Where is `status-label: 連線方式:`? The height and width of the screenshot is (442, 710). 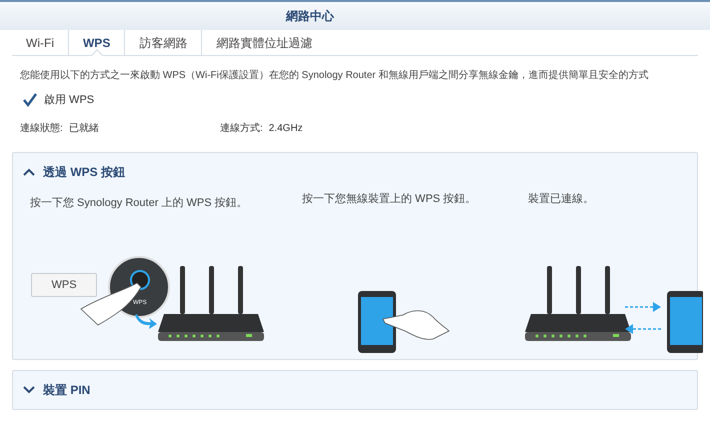 status-label: 連線方式: is located at coordinates (241, 129).